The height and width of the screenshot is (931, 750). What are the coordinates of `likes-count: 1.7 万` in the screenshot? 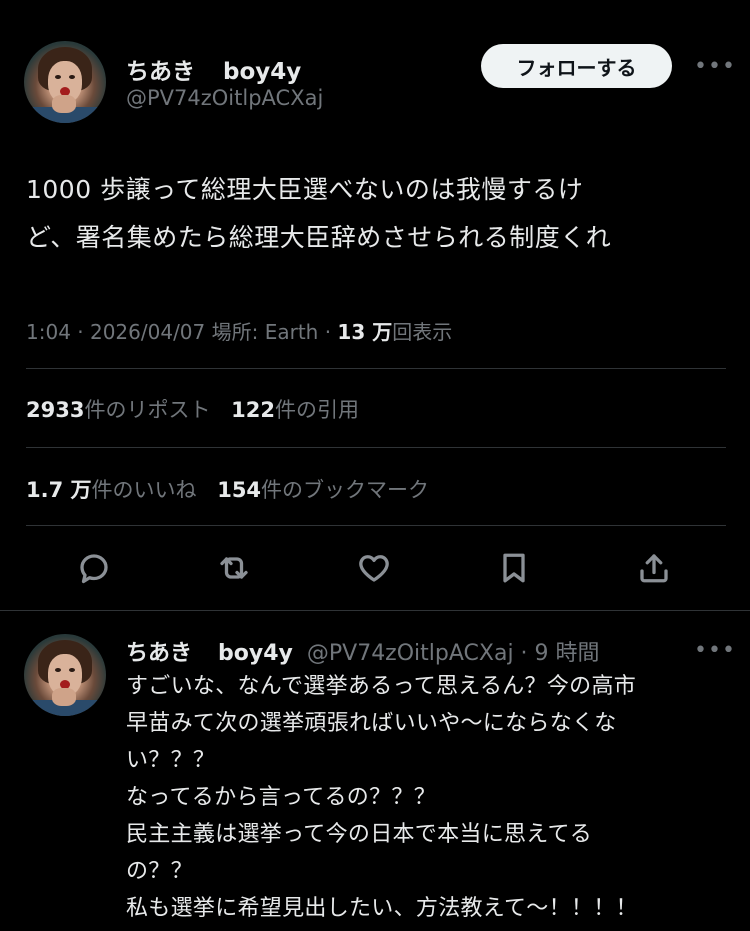 It's located at (59, 490).